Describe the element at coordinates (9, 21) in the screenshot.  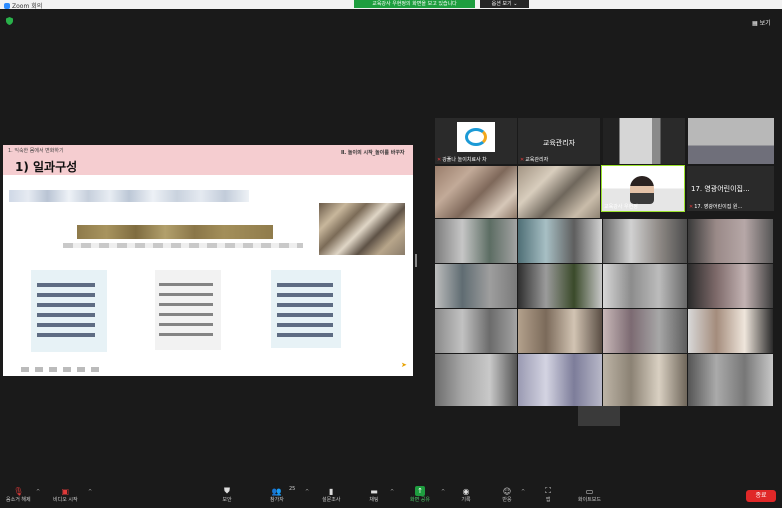
I see `security-shield-icon` at that location.